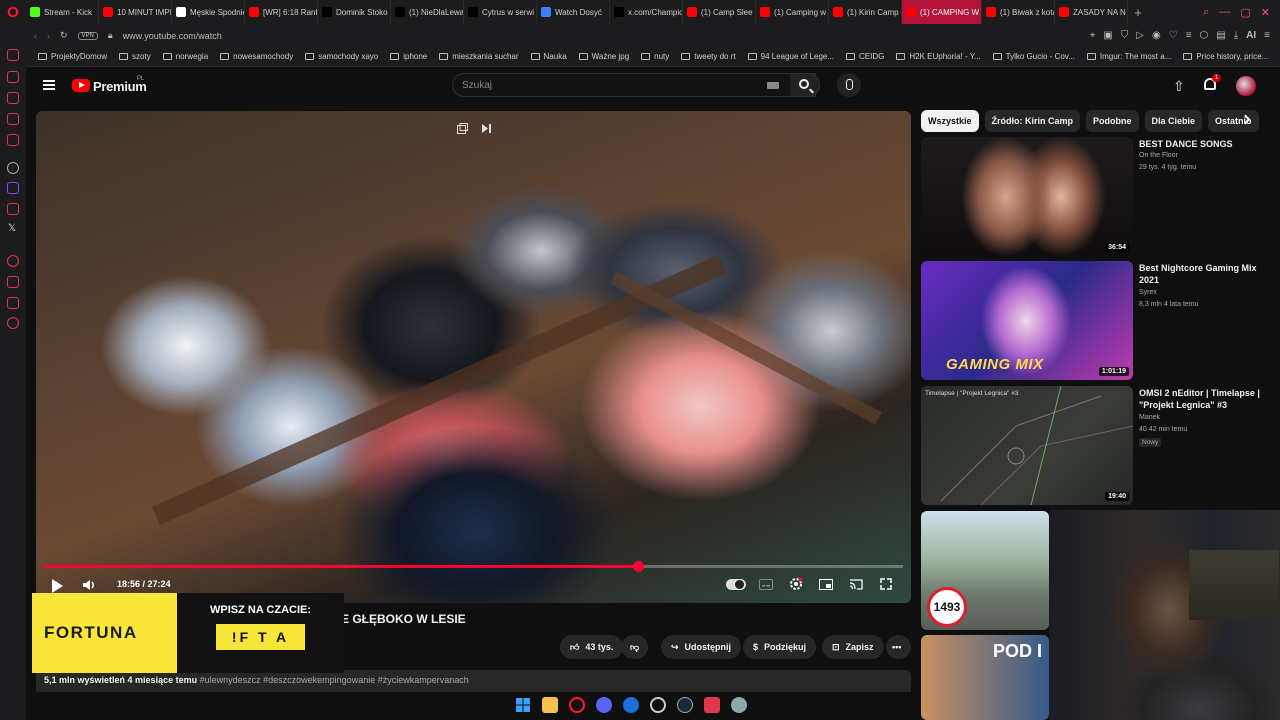  I want to click on chatgpt-icon, so click(13, 168).